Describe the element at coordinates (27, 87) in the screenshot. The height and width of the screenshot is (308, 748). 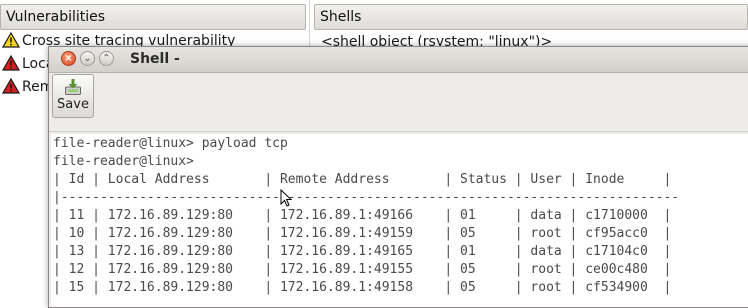
I see `vulnerability-item: Rem` at that location.